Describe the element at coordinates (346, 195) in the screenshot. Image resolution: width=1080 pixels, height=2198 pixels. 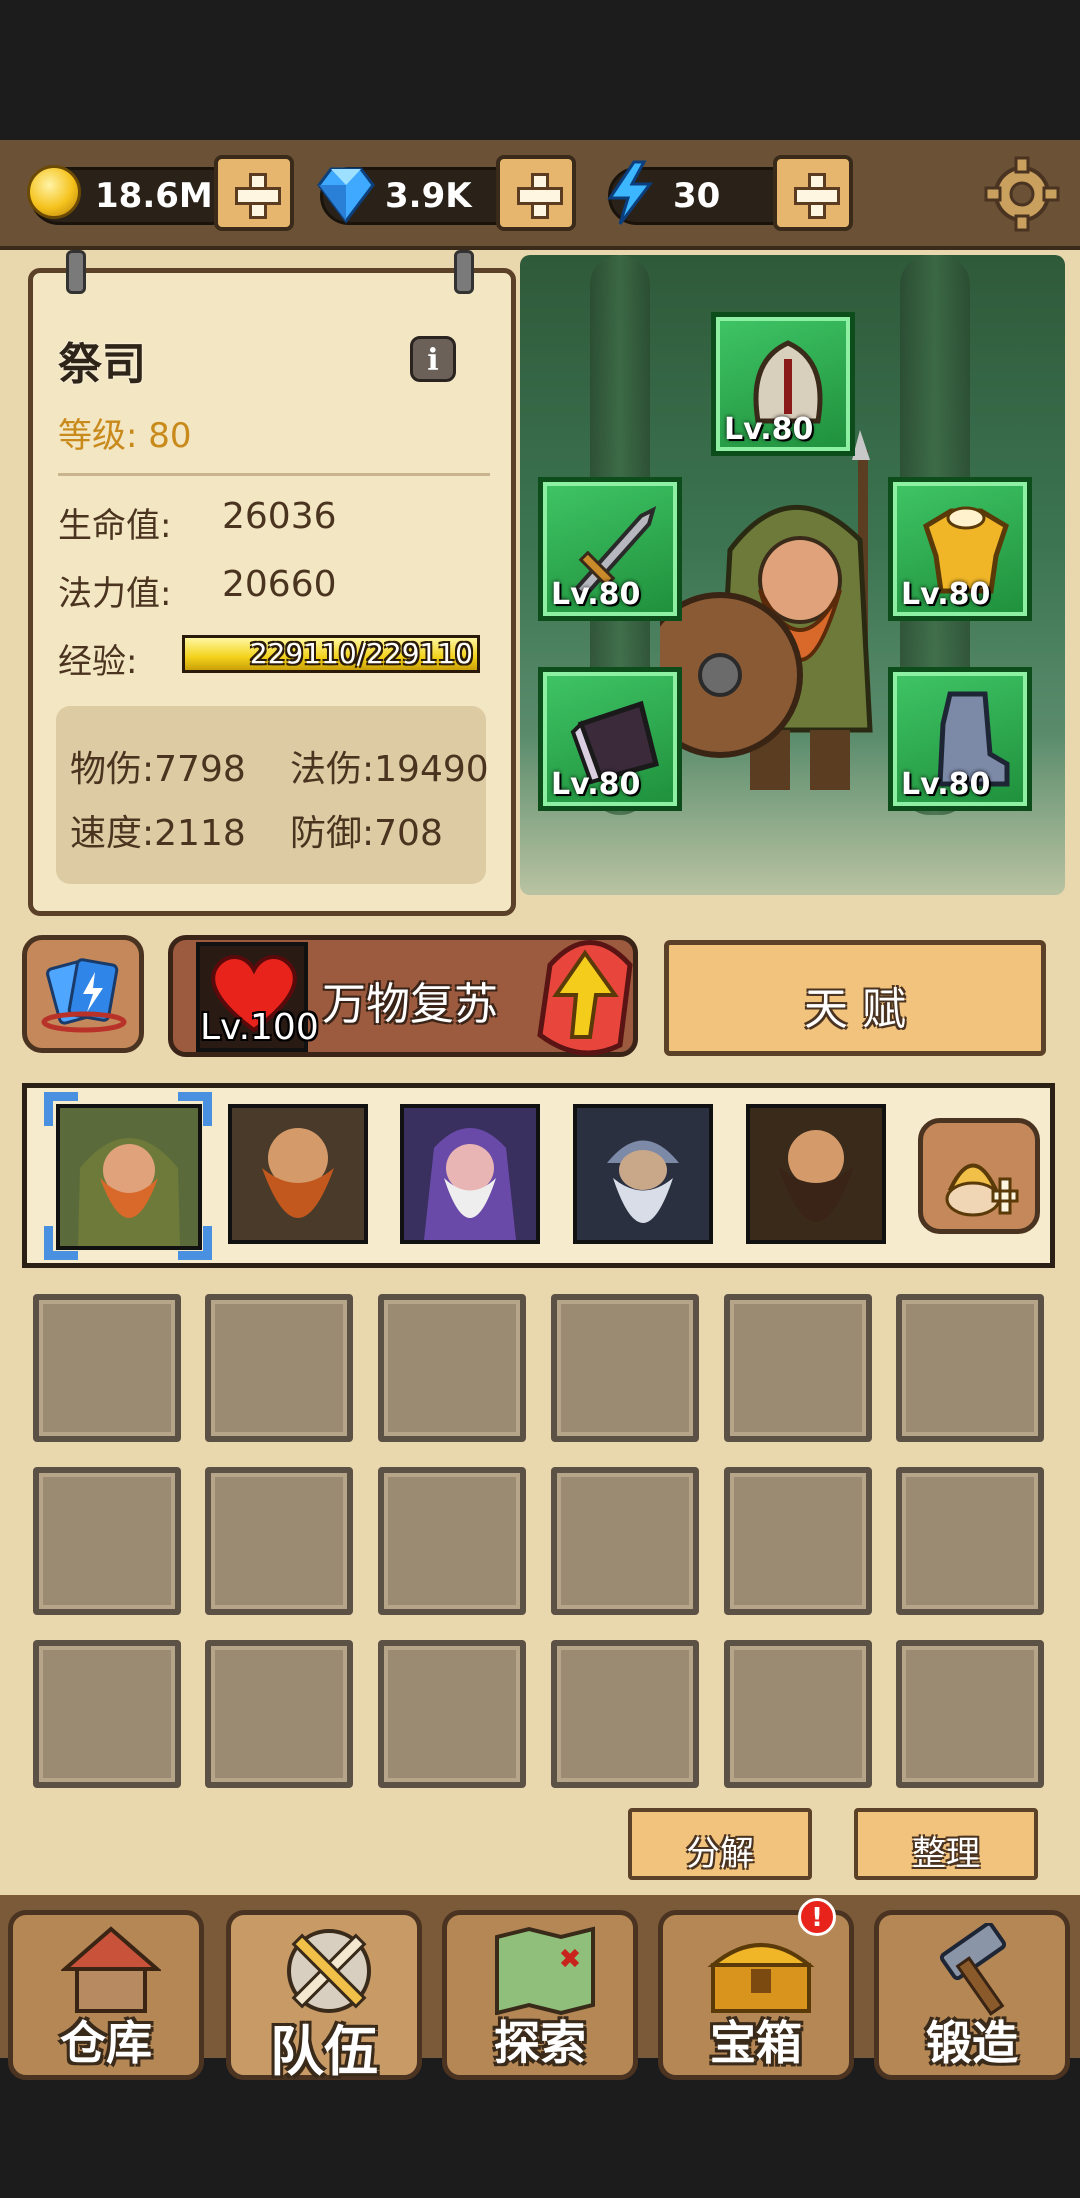
I see `diamond-icon` at that location.